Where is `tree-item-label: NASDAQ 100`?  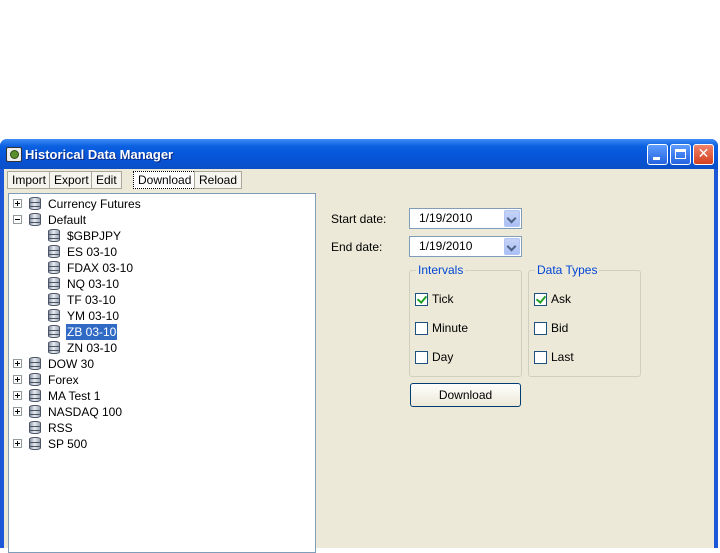 tree-item-label: NASDAQ 100 is located at coordinates (85, 412).